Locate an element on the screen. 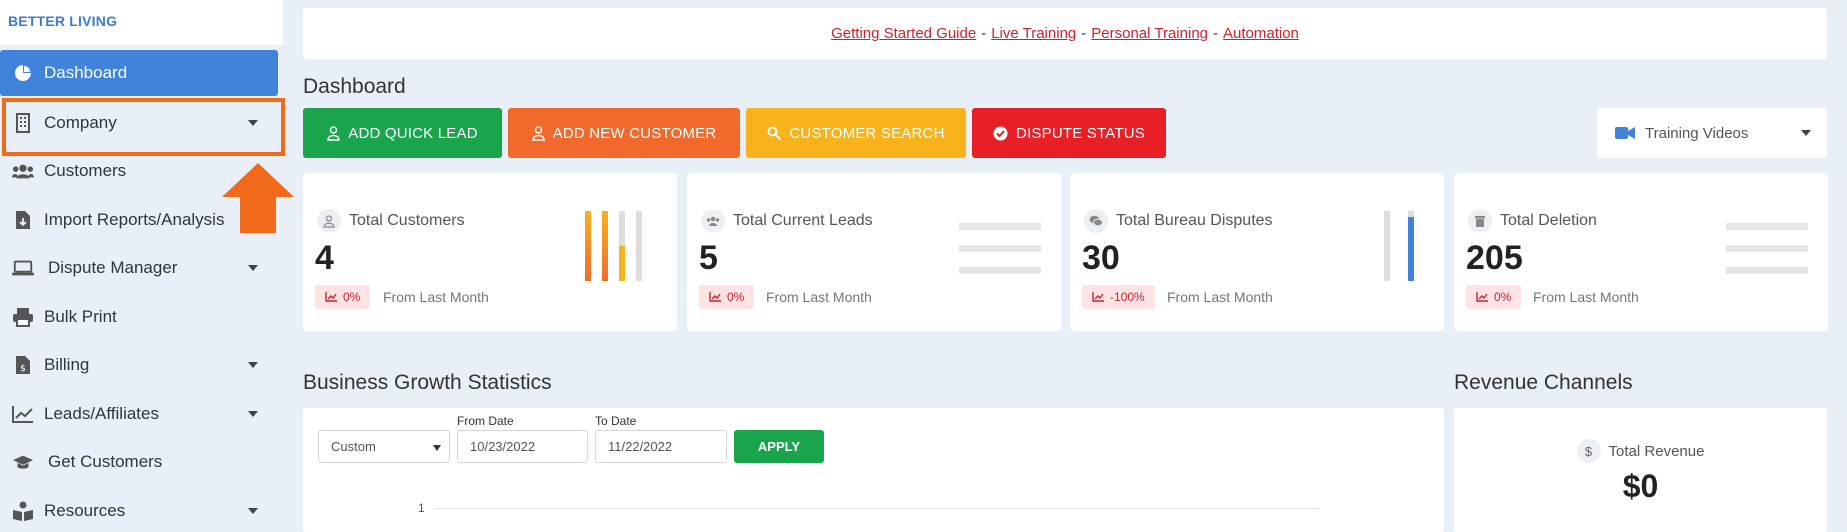  stat-value: 205 is located at coordinates (1494, 258).